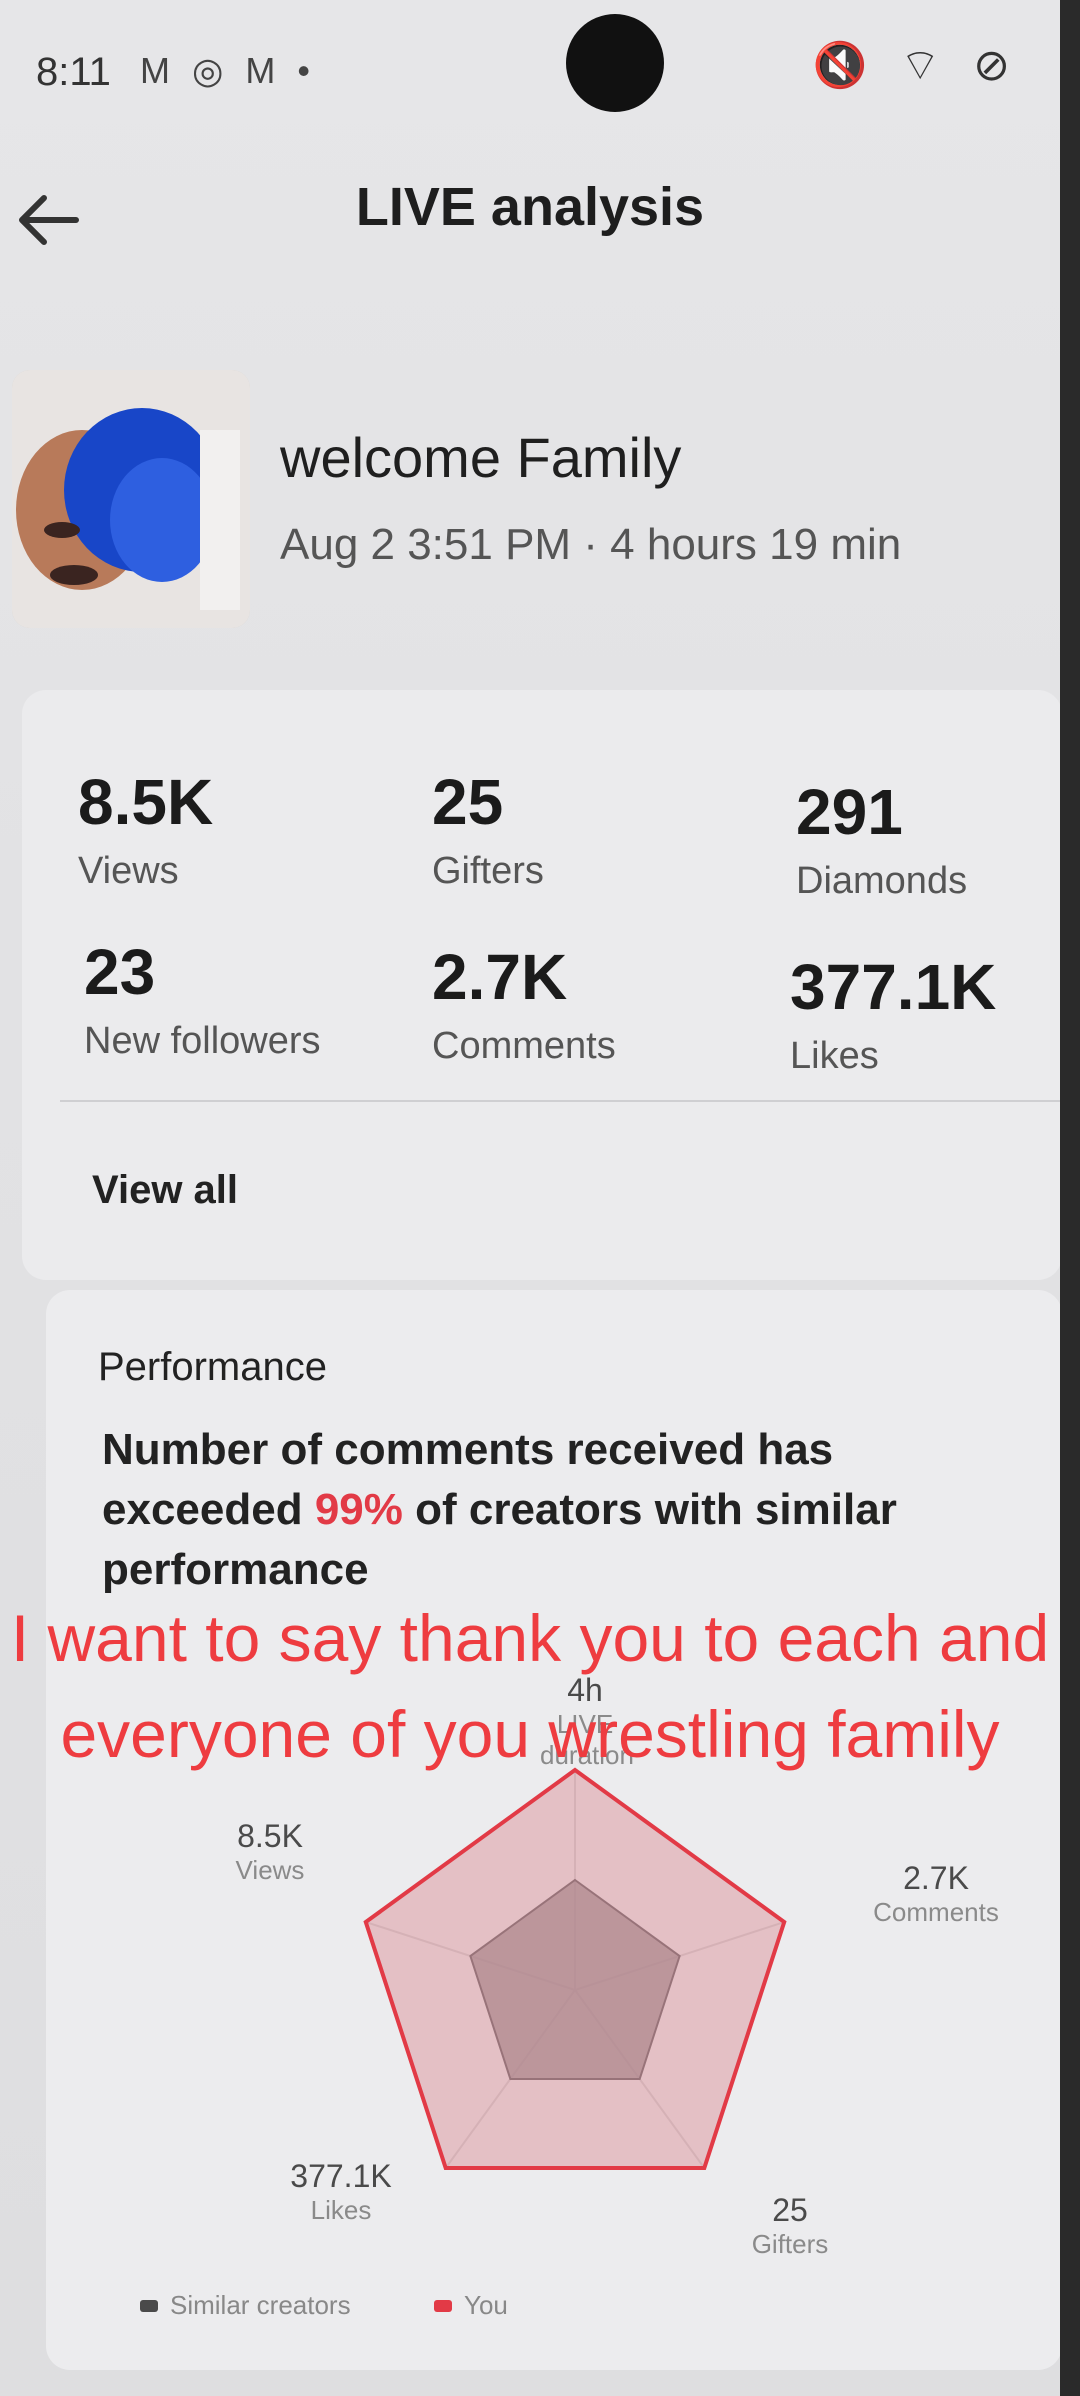 This screenshot has width=1080, height=2396. What do you see at coordinates (1070, 1198) in the screenshot?
I see `device-edge` at bounding box center [1070, 1198].